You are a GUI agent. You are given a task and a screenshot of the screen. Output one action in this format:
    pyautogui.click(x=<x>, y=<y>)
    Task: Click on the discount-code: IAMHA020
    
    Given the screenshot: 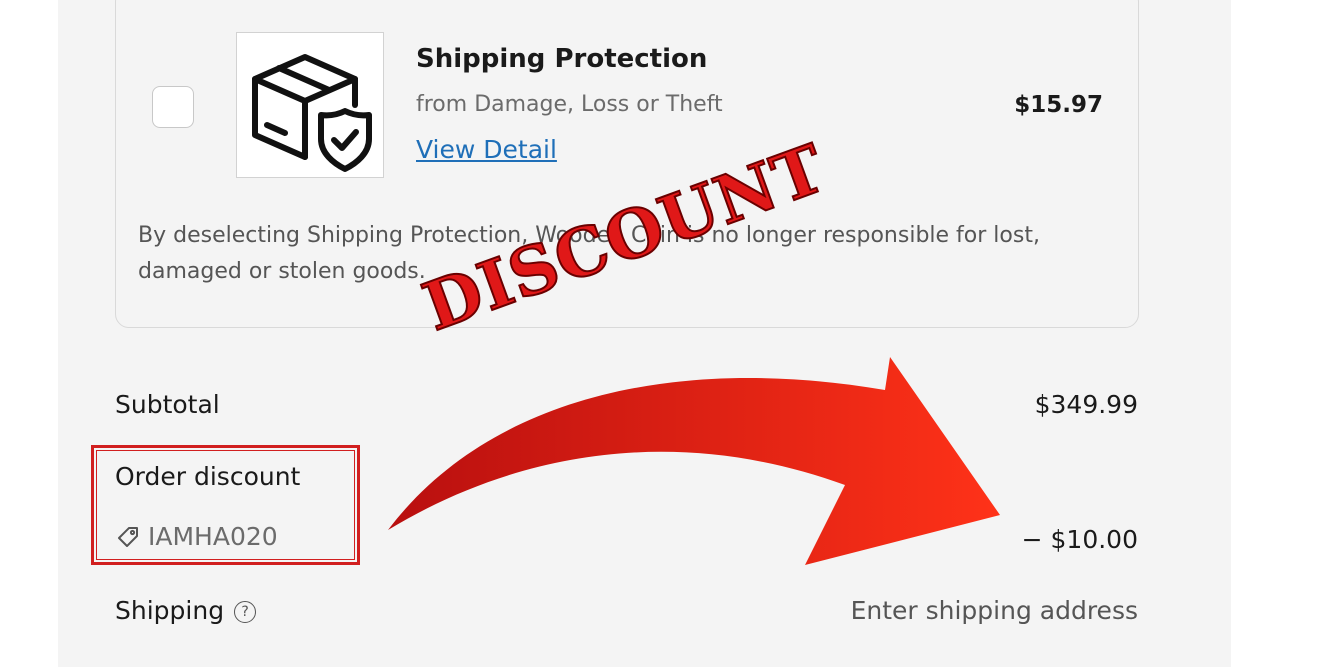 What is the action you would take?
    pyautogui.click(x=197, y=536)
    